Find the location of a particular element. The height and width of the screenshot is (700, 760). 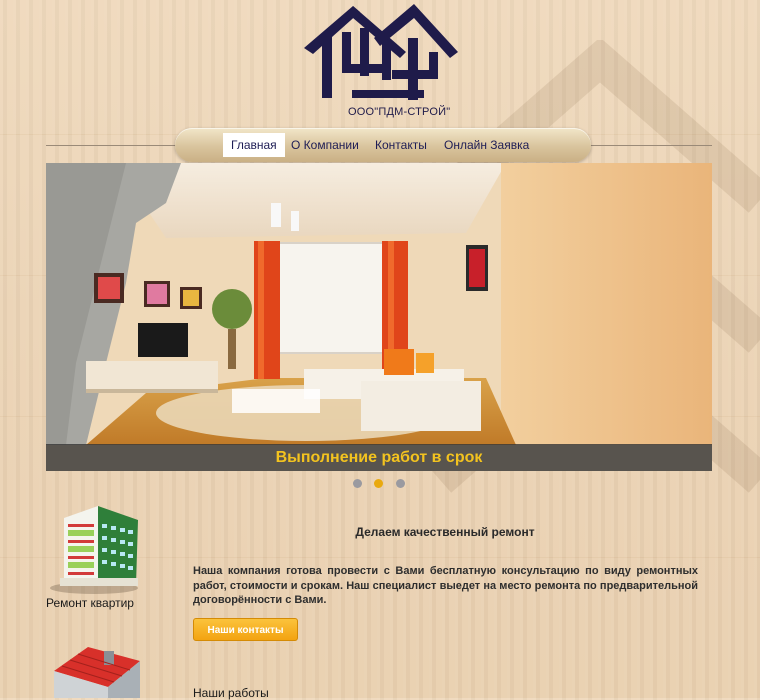

slide-caption: Выполнение работ в срок is located at coordinates (379, 457).